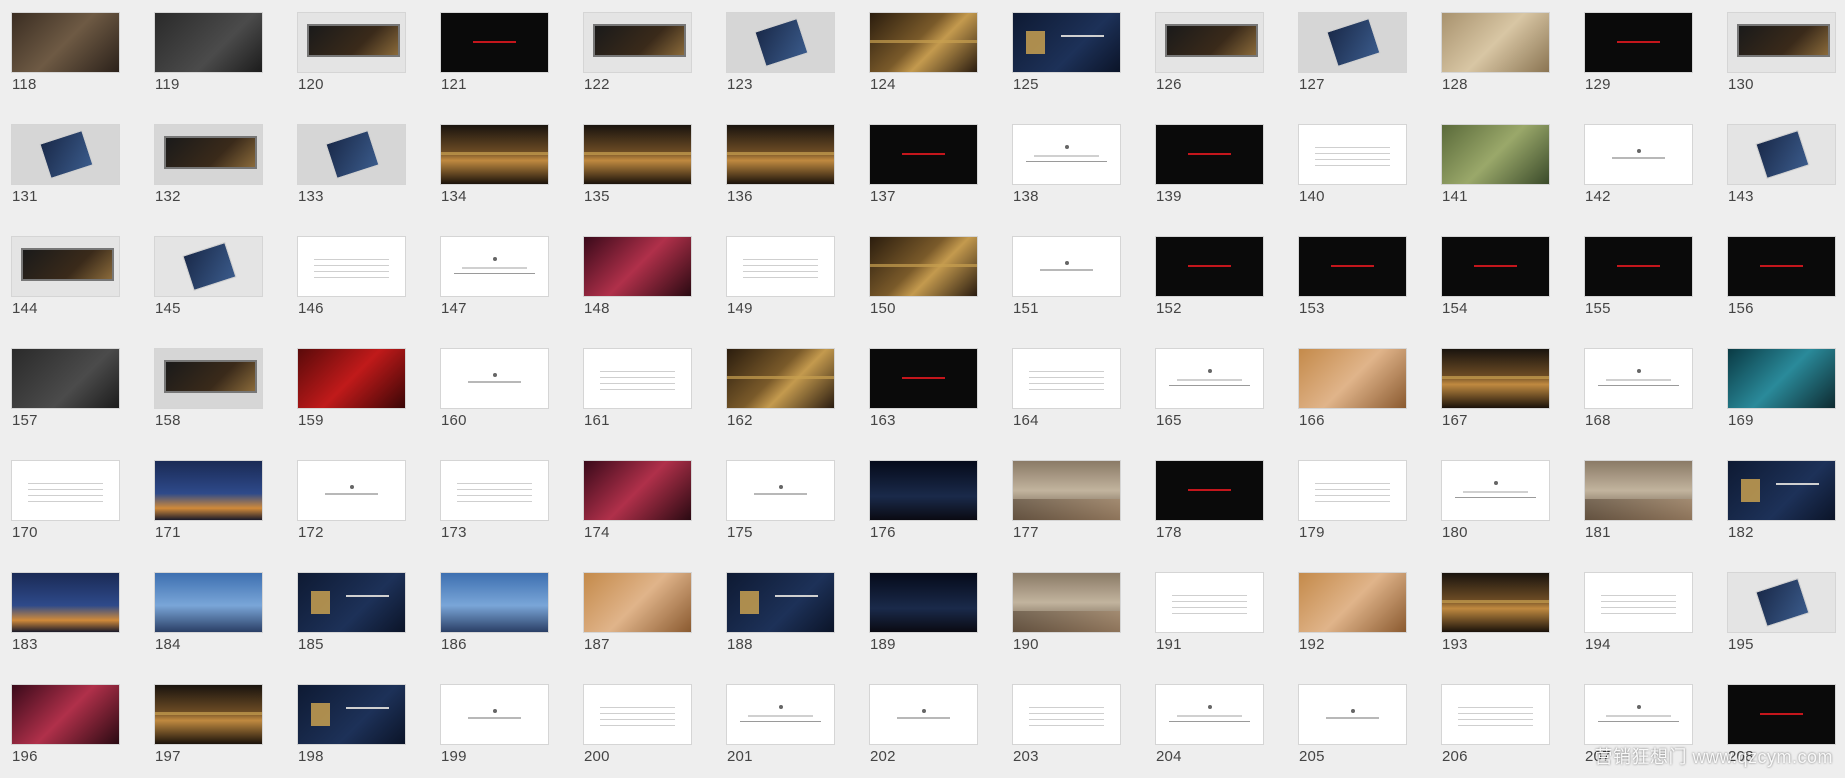 This screenshot has height=778, width=1845. I want to click on slide-thumbnail: 127, so click(1352, 69).